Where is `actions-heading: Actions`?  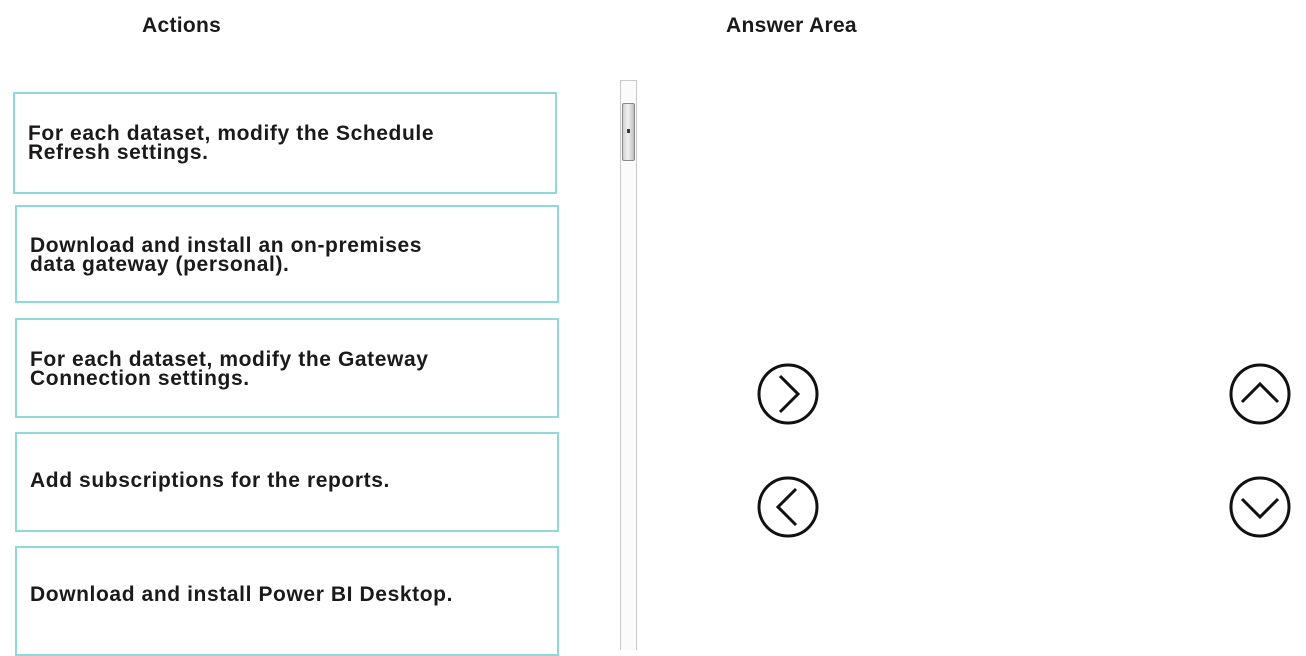 actions-heading: Actions is located at coordinates (182, 25).